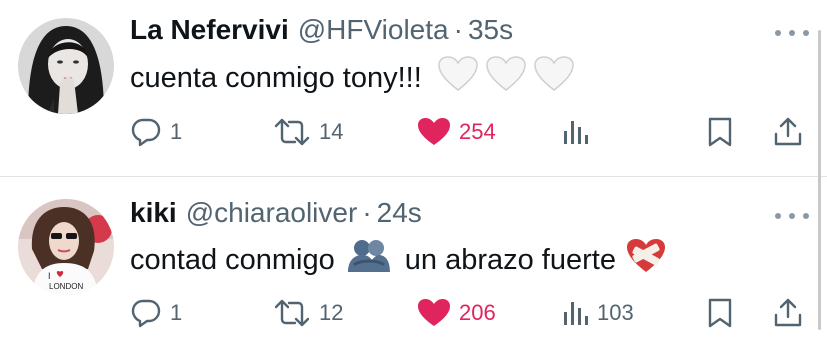  What do you see at coordinates (413, 313) in the screenshot?
I see `tweet-actions: 1 12 206 103` at bounding box center [413, 313].